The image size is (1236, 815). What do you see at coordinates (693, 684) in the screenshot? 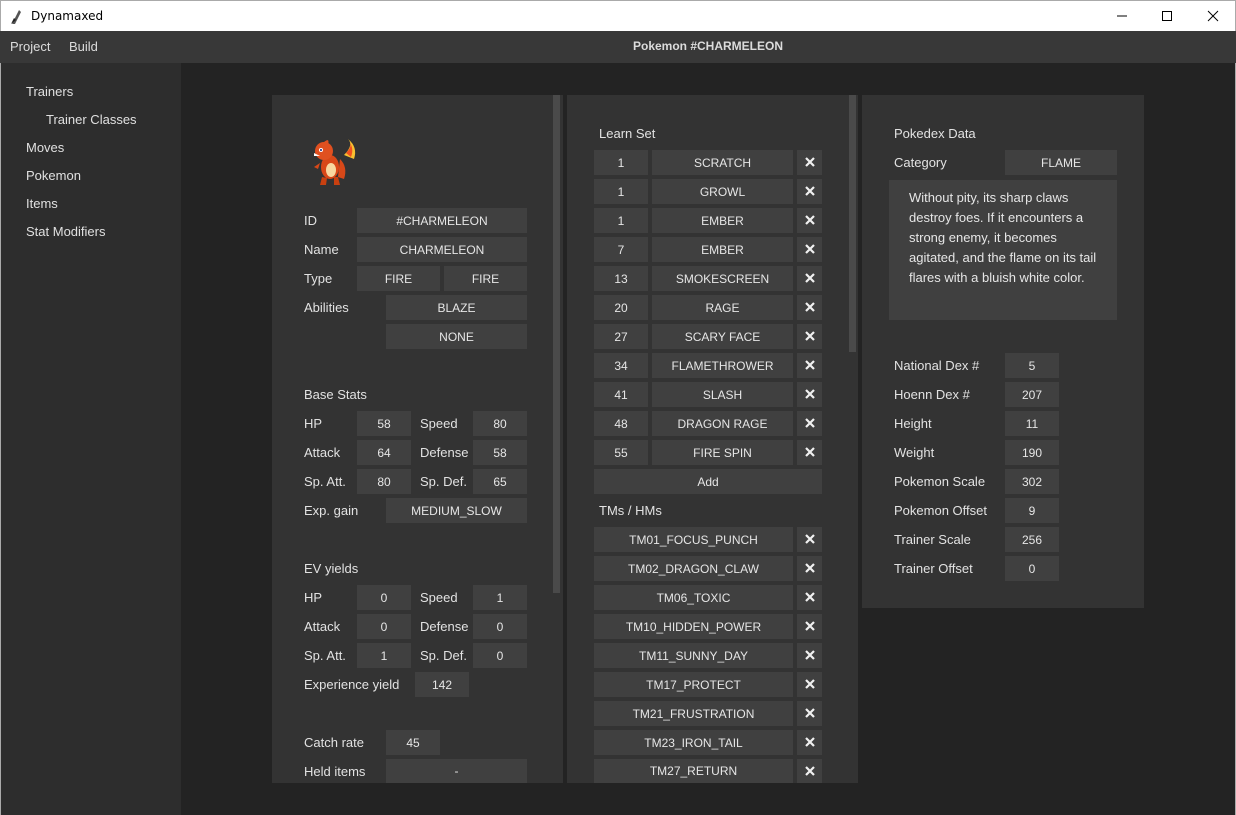
I see `tm-field: TM17_PROTECT` at bounding box center [693, 684].